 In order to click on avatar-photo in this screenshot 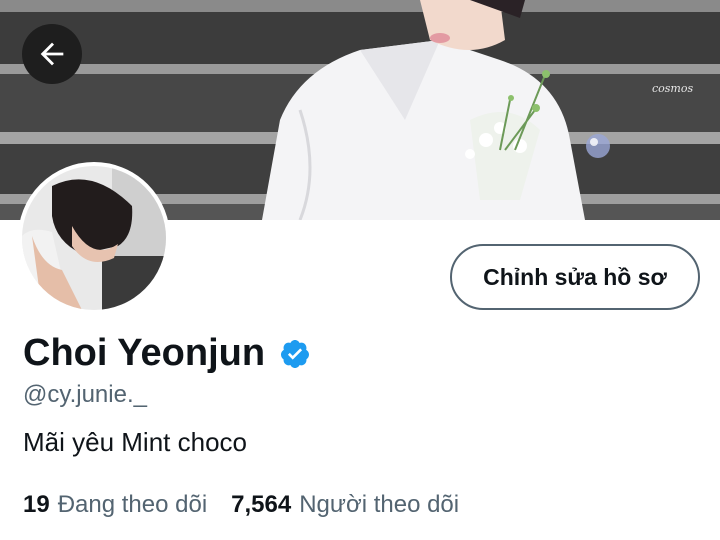, I will do `click(94, 238)`.